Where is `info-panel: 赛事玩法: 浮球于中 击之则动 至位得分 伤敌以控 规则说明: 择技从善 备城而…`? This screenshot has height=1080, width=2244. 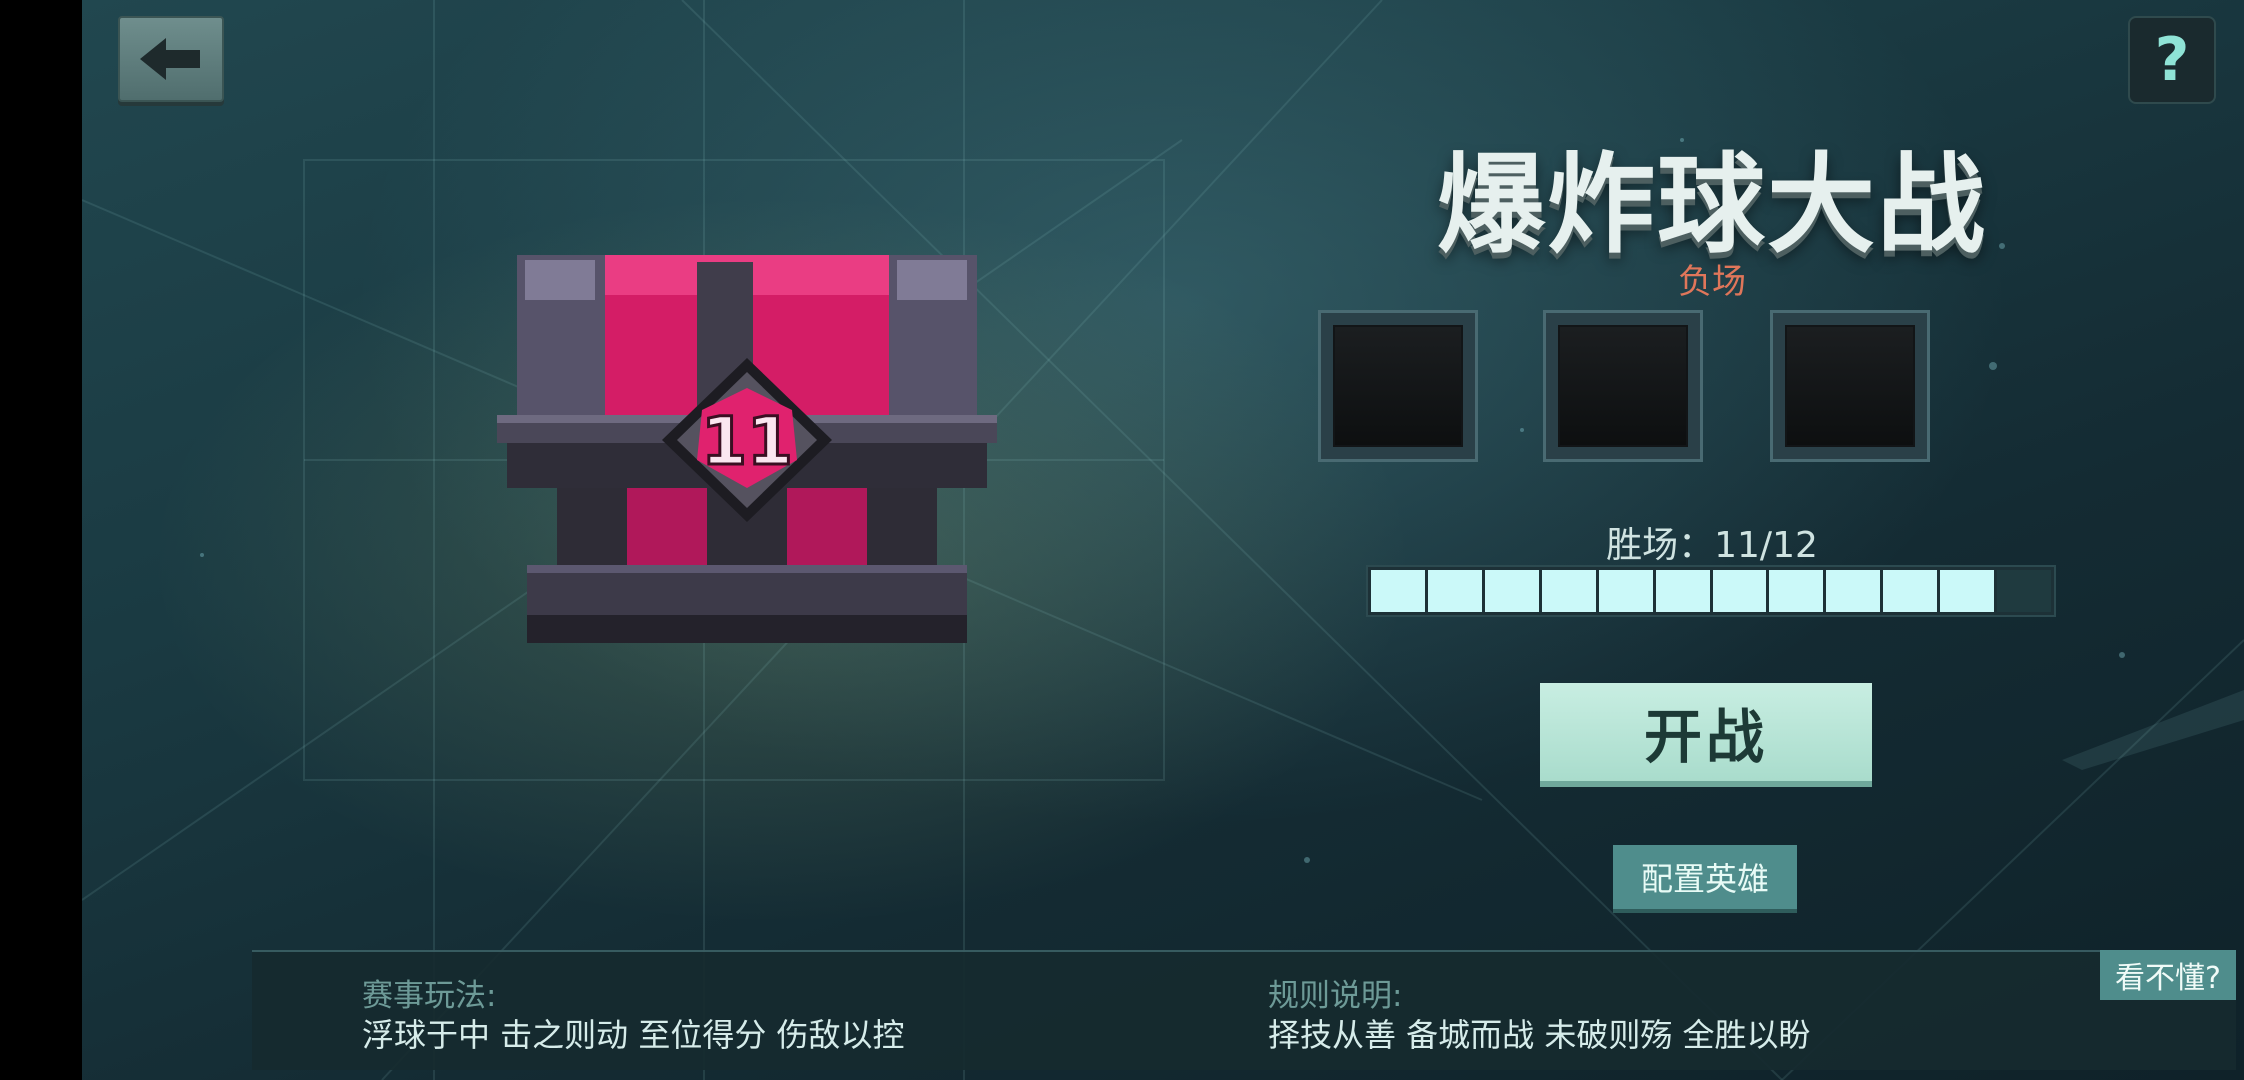
info-panel: 赛事玩法: 浮球于中 击之则动 至位得分 伤敌以控 规则说明: 择技从善 备城而… is located at coordinates (1244, 1010).